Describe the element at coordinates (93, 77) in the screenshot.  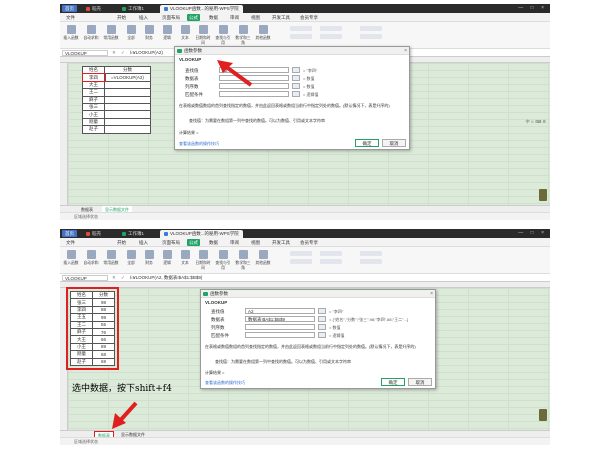
I see `cell-a2: 李四` at that location.